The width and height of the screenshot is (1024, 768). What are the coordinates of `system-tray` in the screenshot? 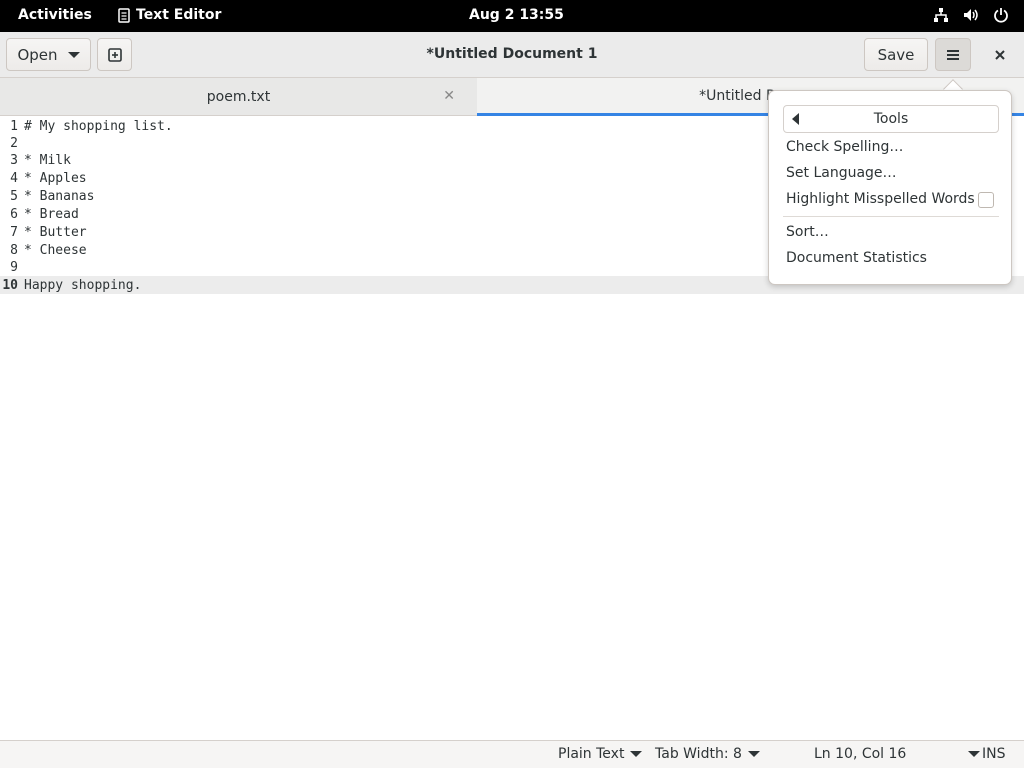 It's located at (971, 15).